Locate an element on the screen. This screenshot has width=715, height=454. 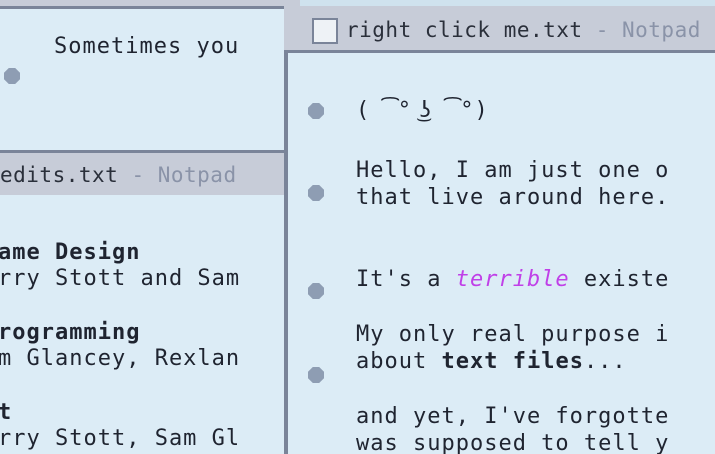
para4-line1: and yet, I've forgotte is located at coordinates (513, 416).